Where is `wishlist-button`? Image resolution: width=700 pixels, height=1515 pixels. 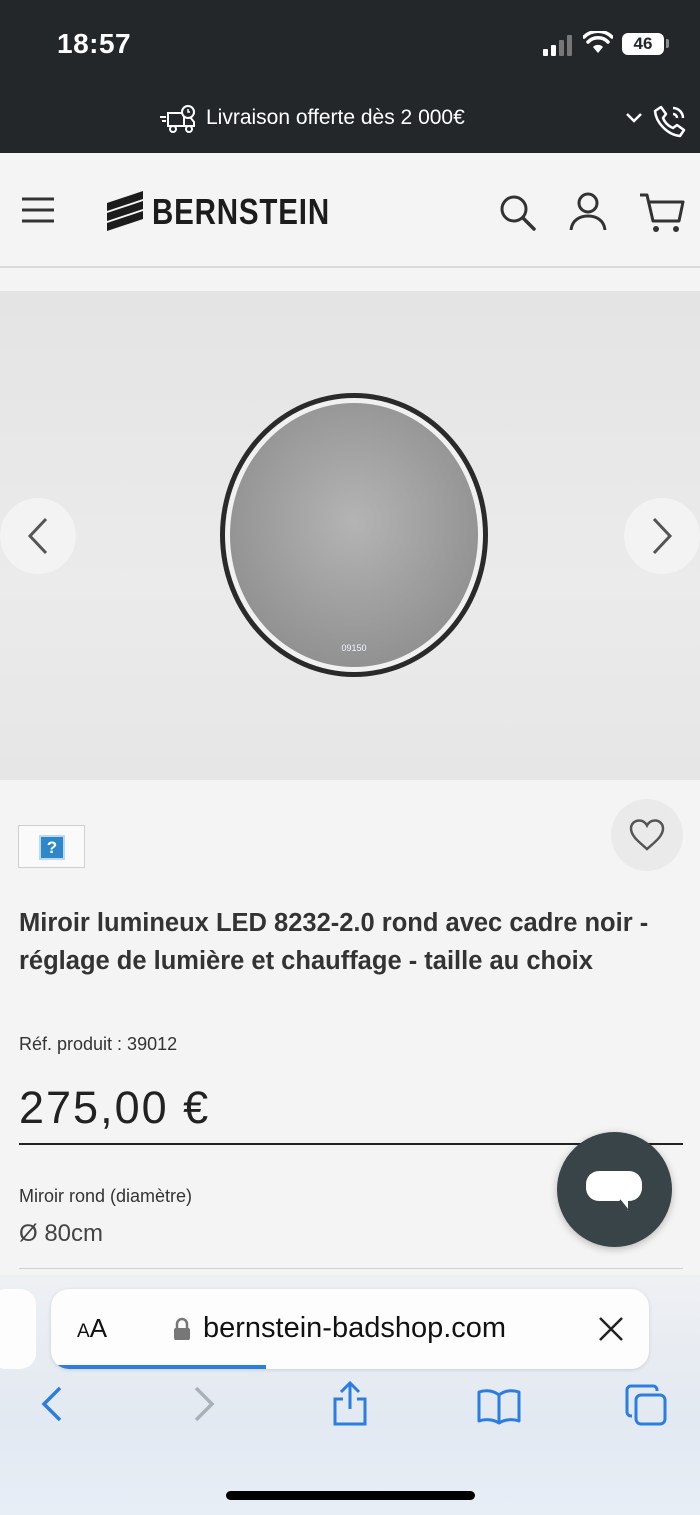 wishlist-button is located at coordinates (647, 835).